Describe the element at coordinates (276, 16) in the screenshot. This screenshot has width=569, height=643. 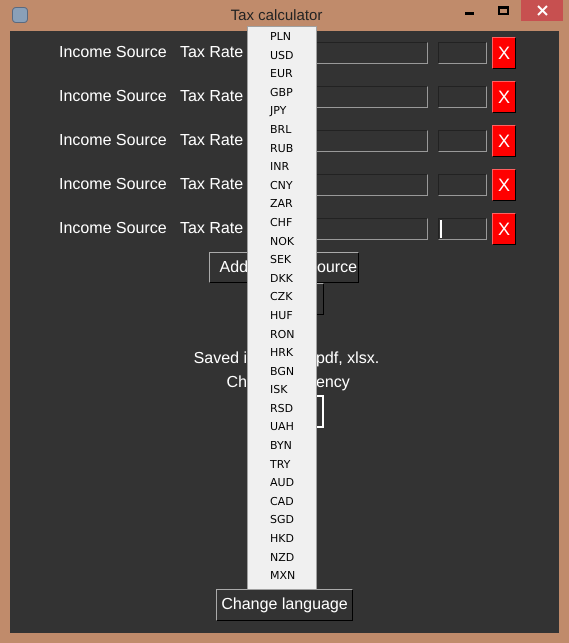
I see `window-title: Tax calculator` at that location.